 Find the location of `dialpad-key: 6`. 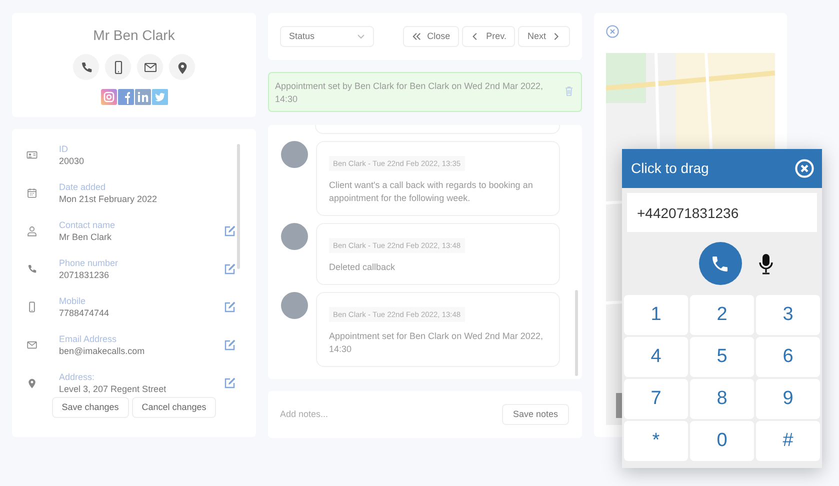

dialpad-key: 6 is located at coordinates (788, 357).